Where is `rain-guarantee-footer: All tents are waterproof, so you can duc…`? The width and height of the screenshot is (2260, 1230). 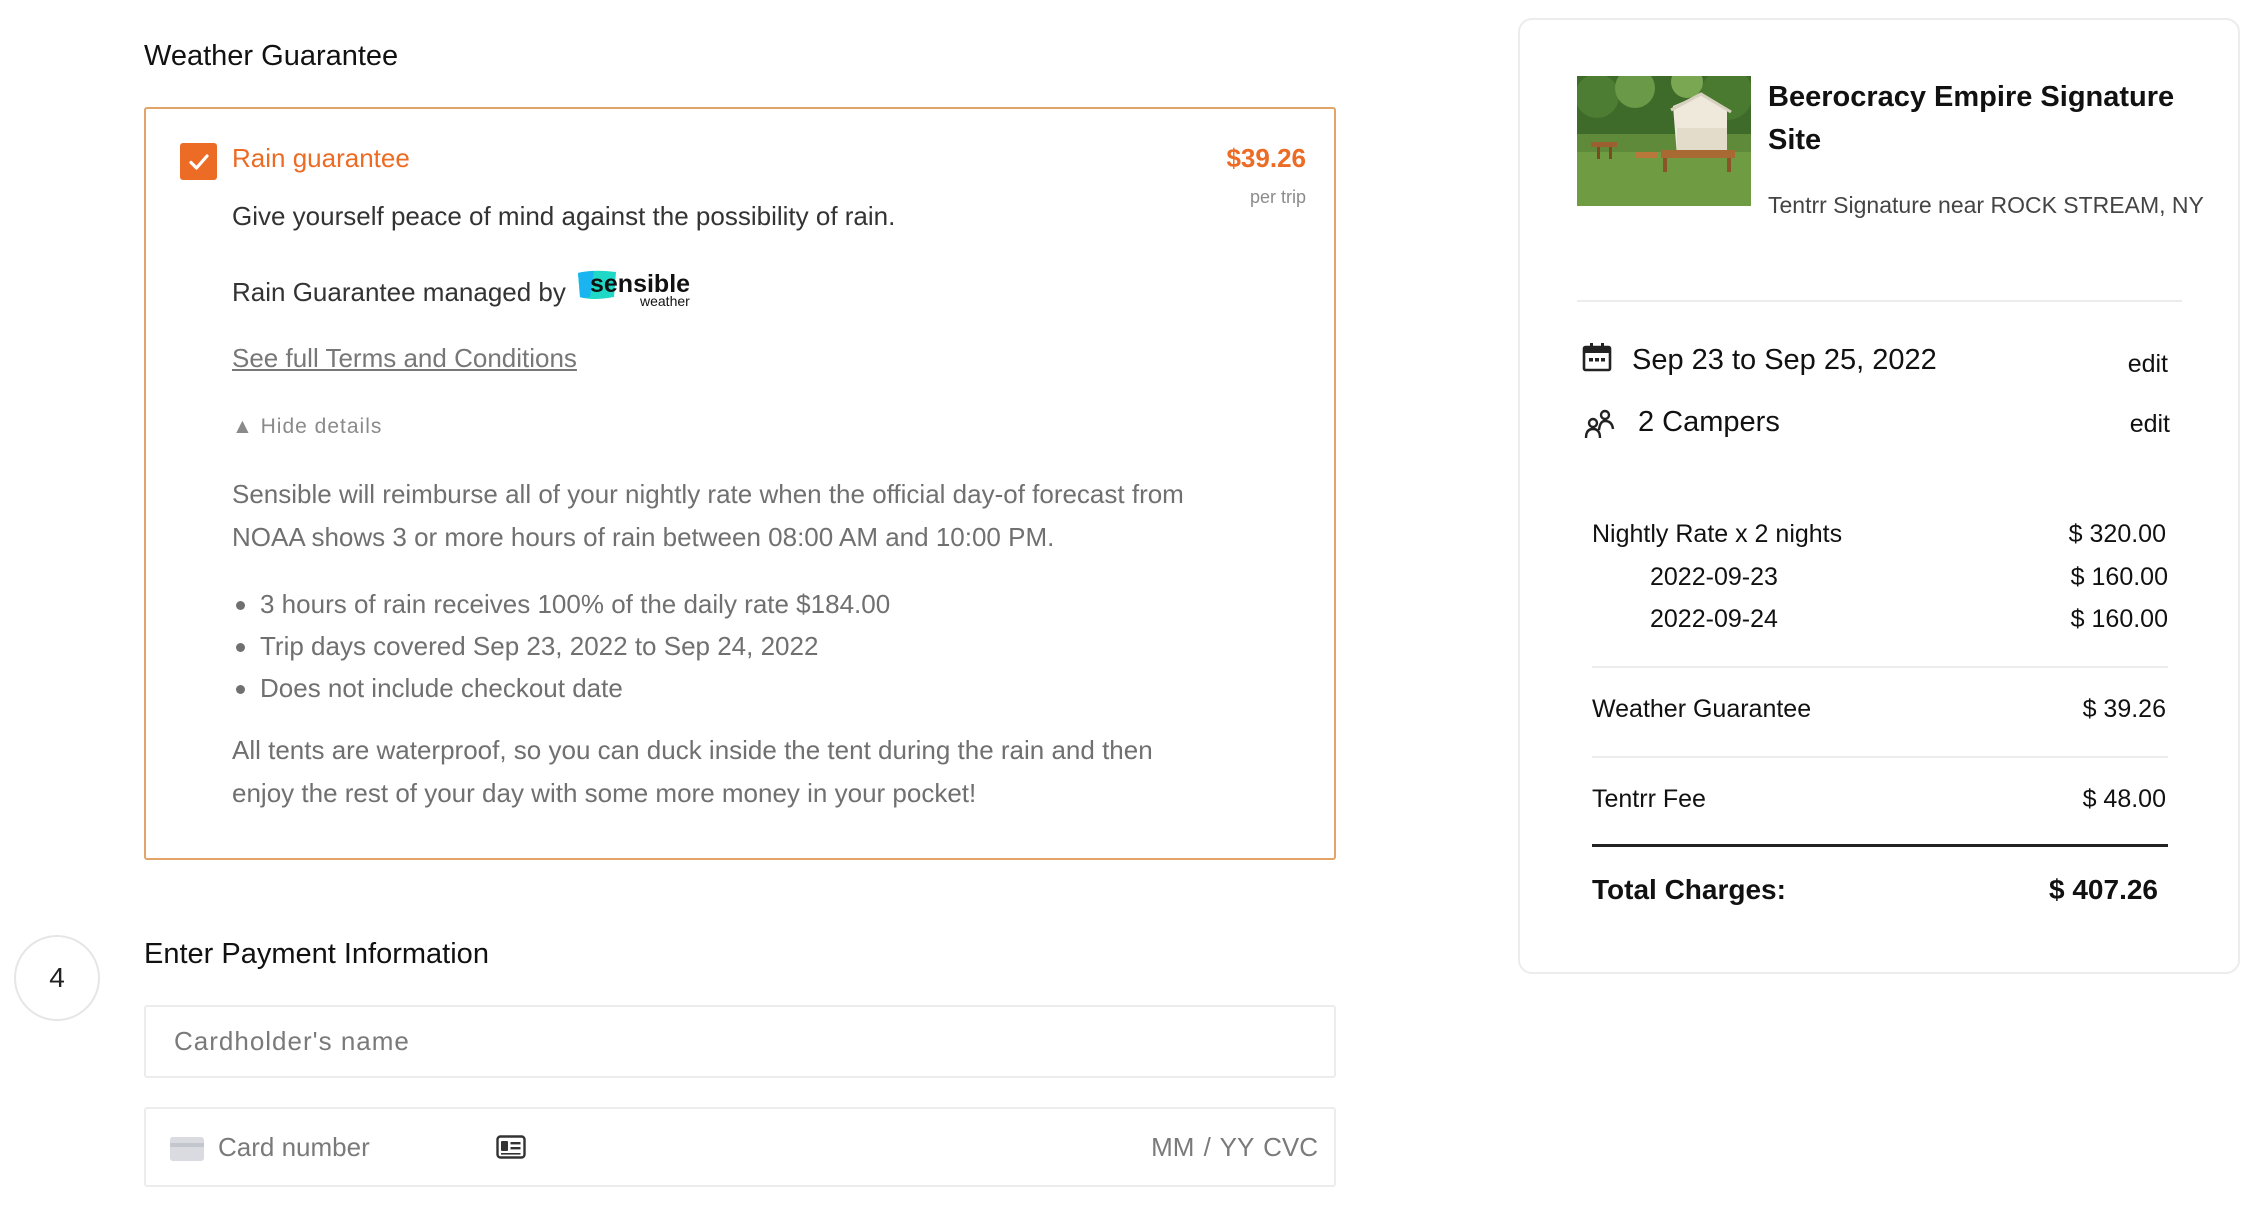
rain-guarantee-footer: All tents are waterproof, so you can duc… is located at coordinates (692, 771).